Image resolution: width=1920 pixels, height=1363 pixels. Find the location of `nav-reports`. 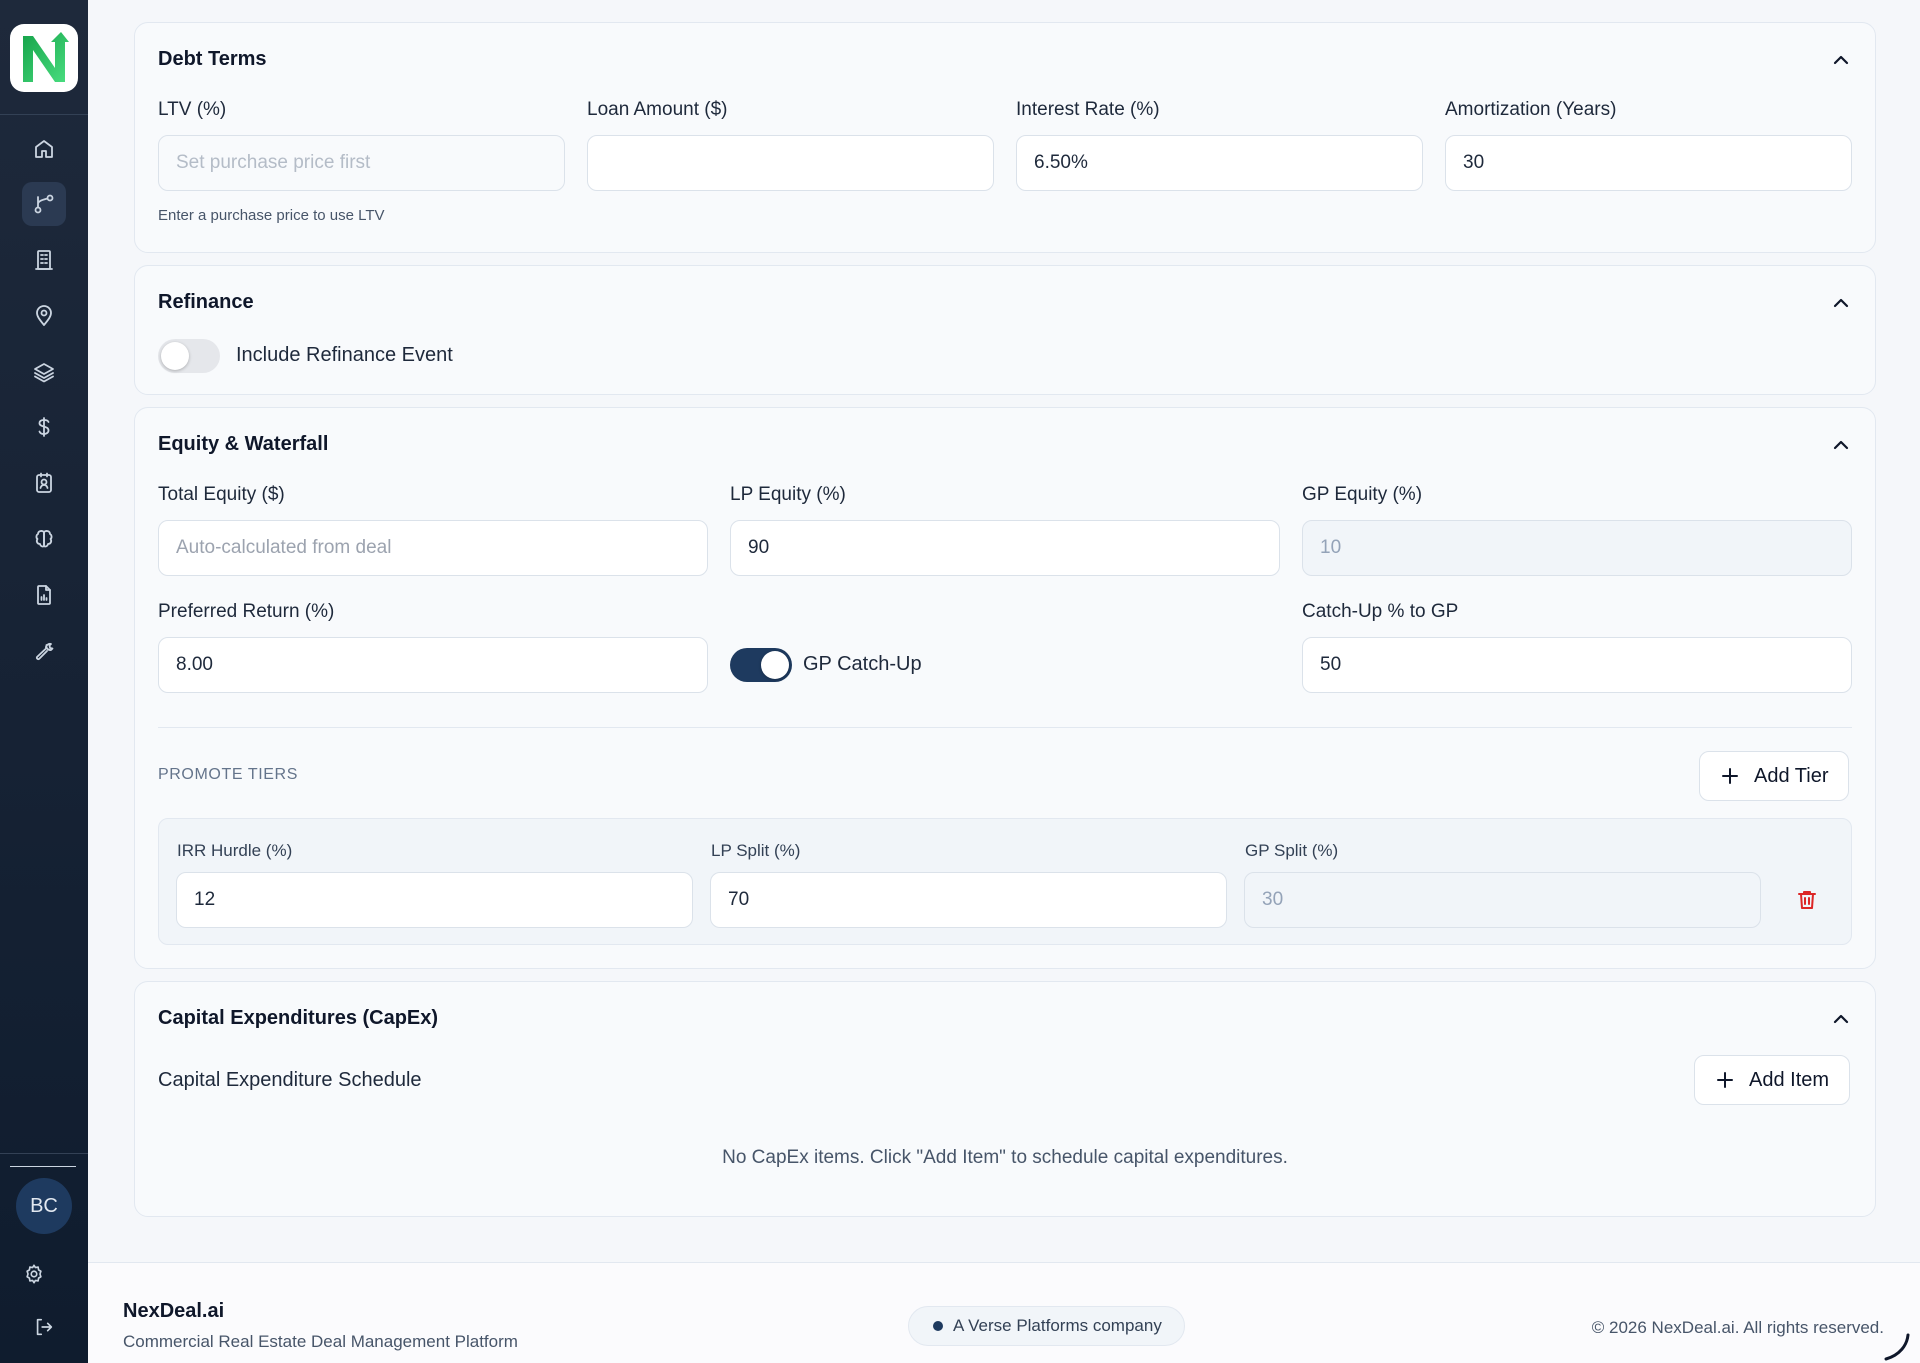

nav-reports is located at coordinates (44, 595).